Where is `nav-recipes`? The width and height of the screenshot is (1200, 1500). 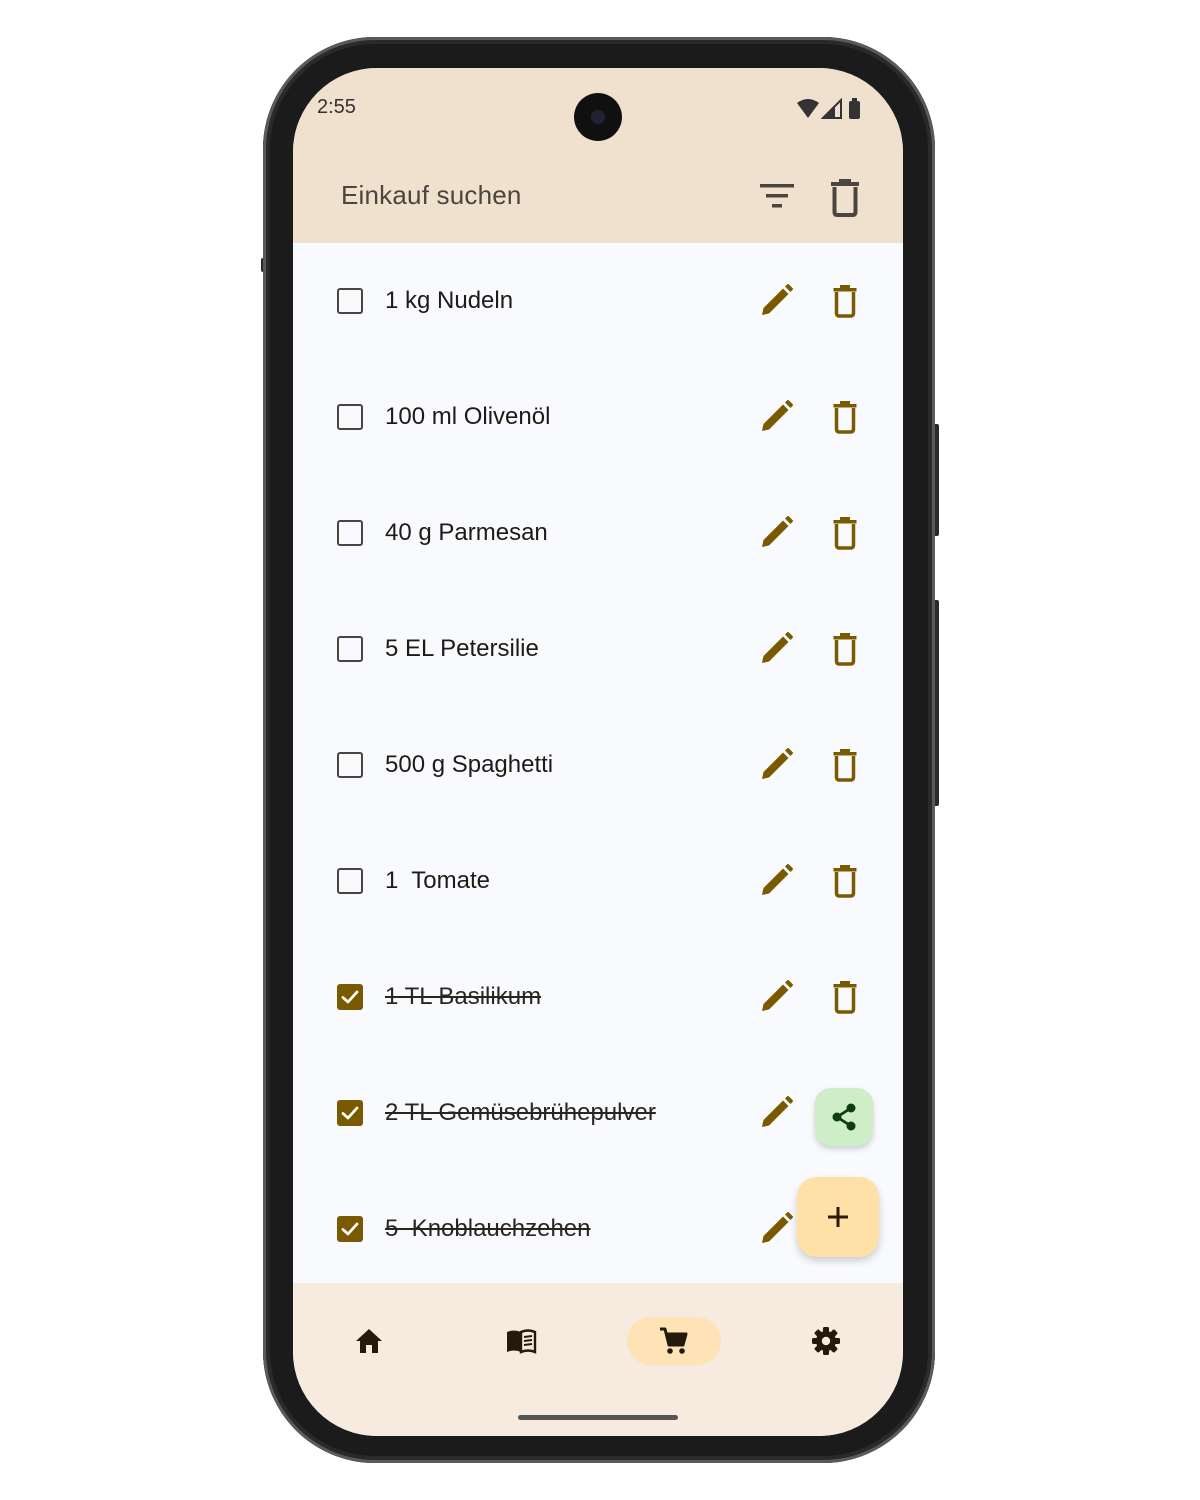 nav-recipes is located at coordinates (521, 1341).